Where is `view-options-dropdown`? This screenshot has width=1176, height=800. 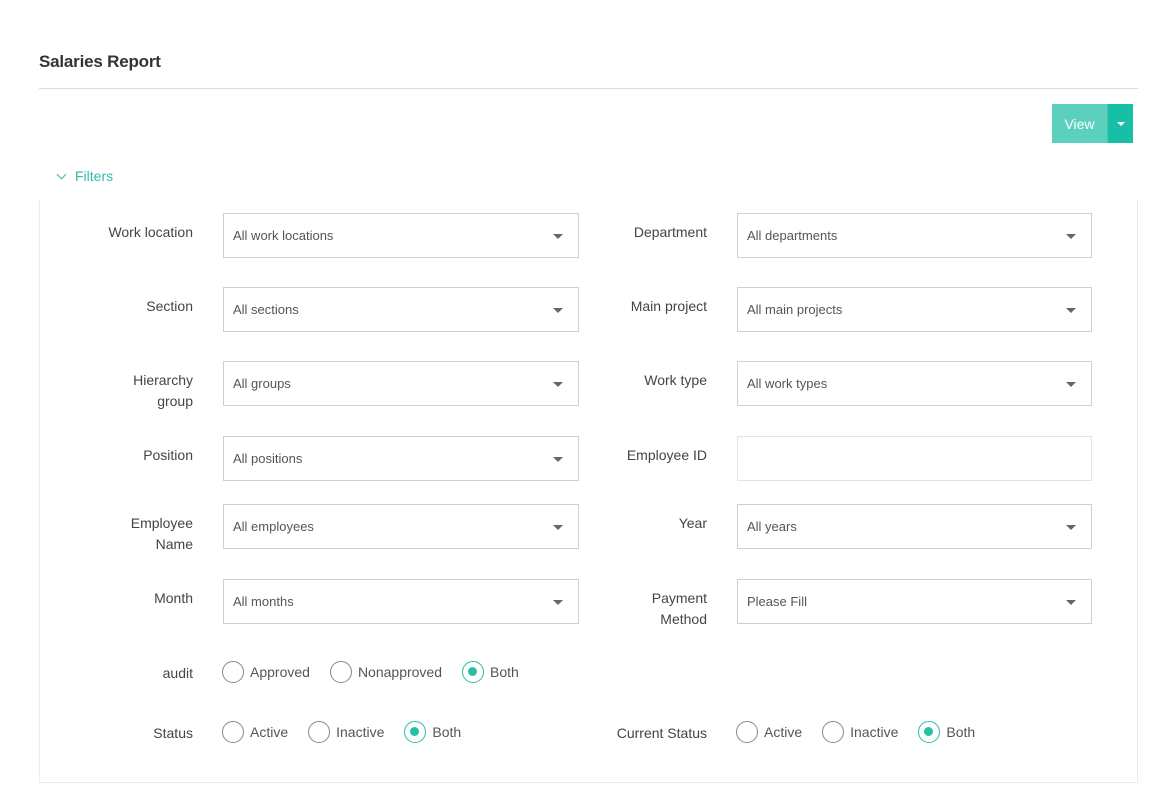 view-options-dropdown is located at coordinates (1120, 123).